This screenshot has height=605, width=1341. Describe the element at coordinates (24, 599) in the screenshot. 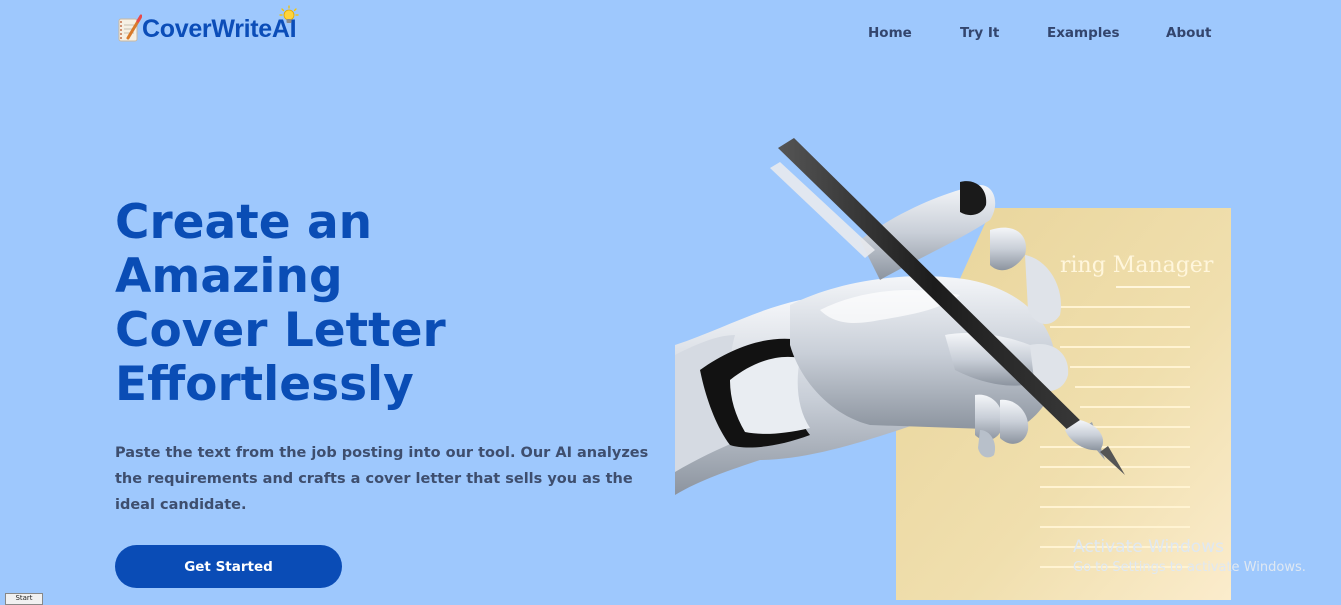

I see `start-button: Start` at that location.